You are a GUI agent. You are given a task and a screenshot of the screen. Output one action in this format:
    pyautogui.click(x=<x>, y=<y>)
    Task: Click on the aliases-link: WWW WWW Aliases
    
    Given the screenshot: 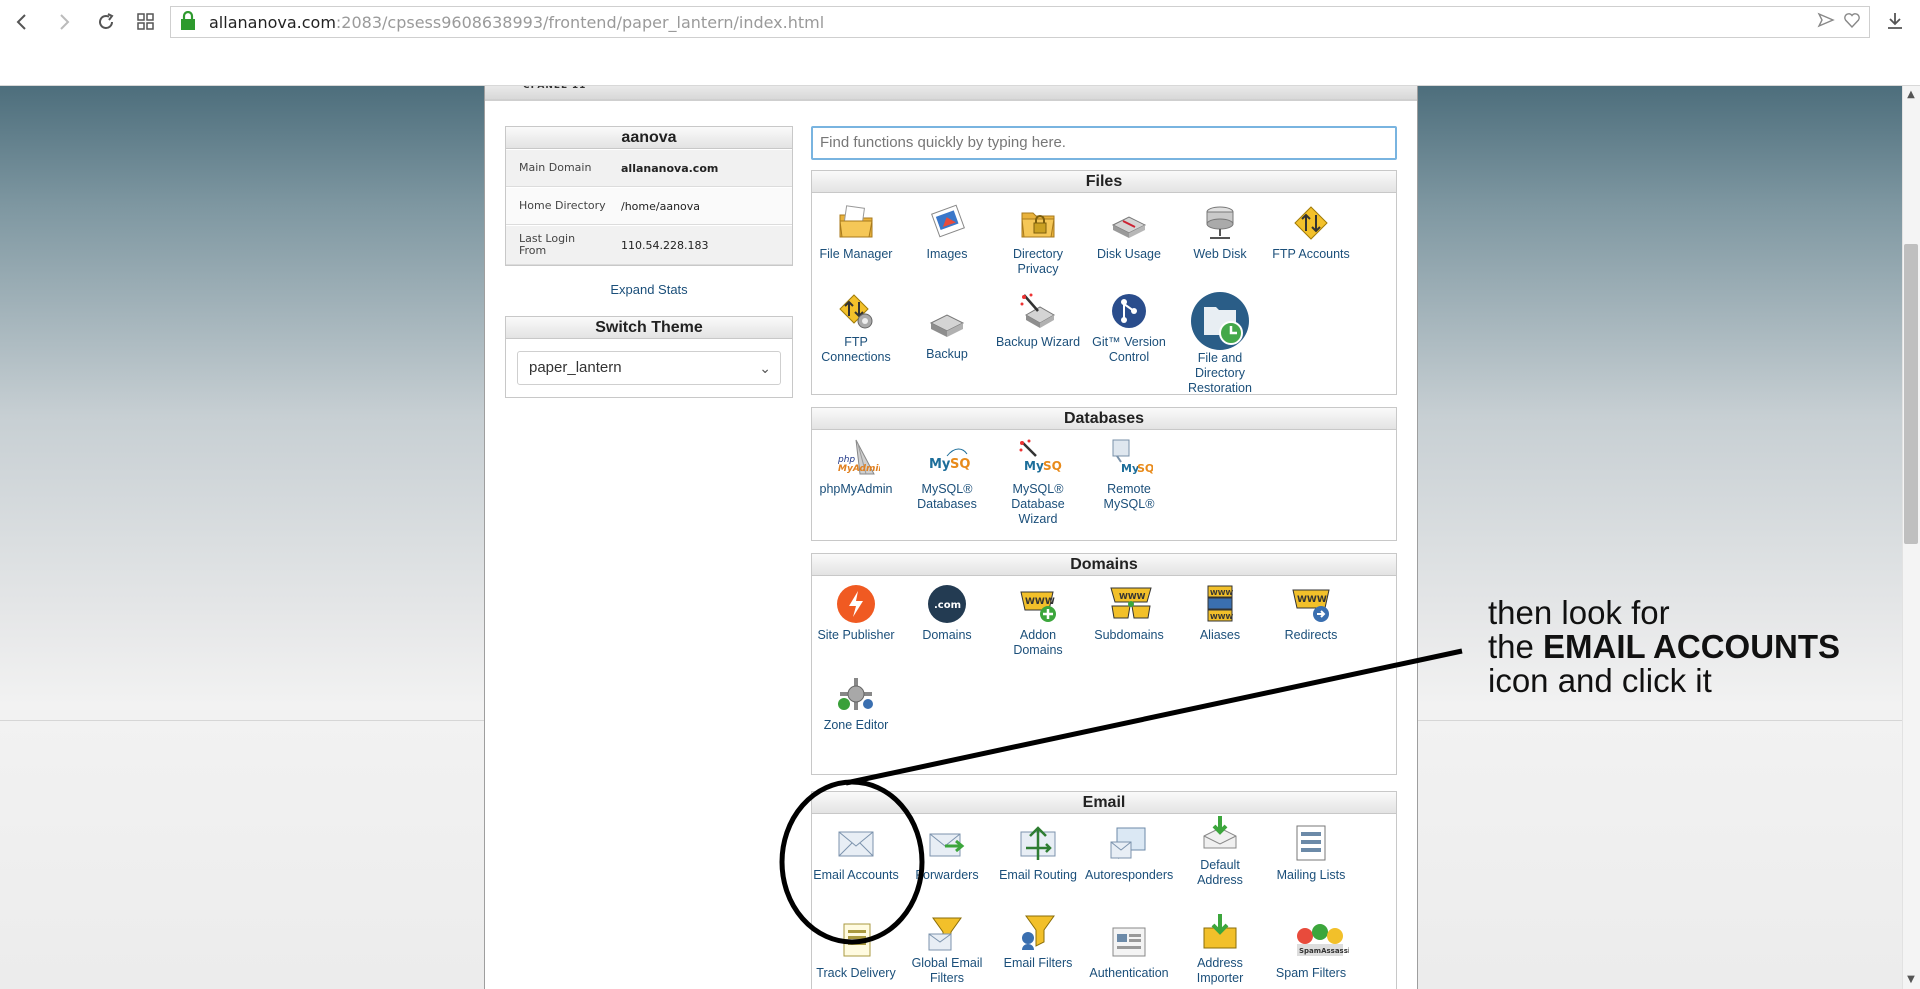 What is the action you would take?
    pyautogui.click(x=1220, y=613)
    